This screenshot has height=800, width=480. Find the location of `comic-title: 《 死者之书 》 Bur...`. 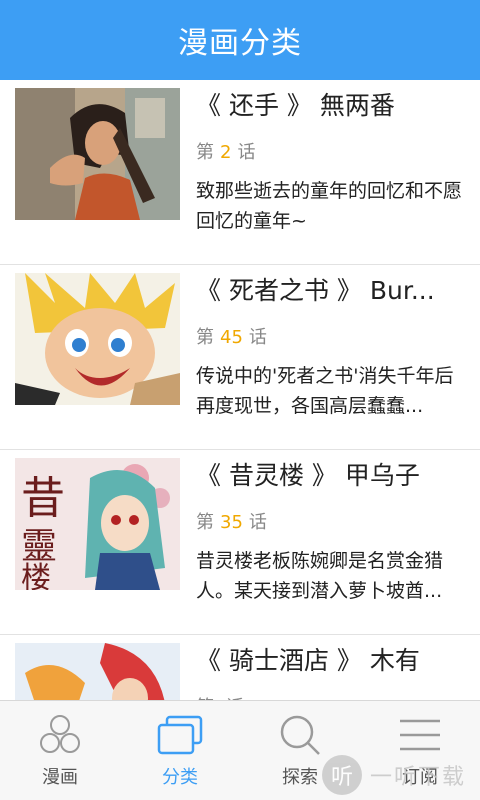

comic-title: 《 死者之书 》 Bur... is located at coordinates (333, 291).